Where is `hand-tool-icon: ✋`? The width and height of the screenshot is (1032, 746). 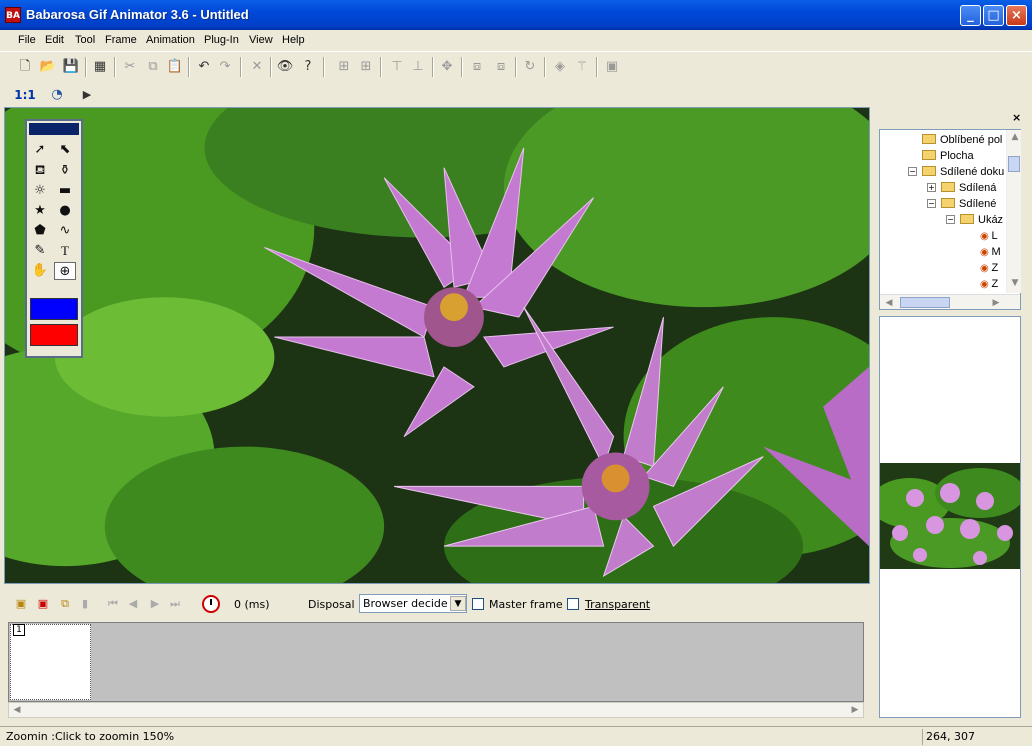
hand-tool-icon: ✋ is located at coordinates (40, 271).